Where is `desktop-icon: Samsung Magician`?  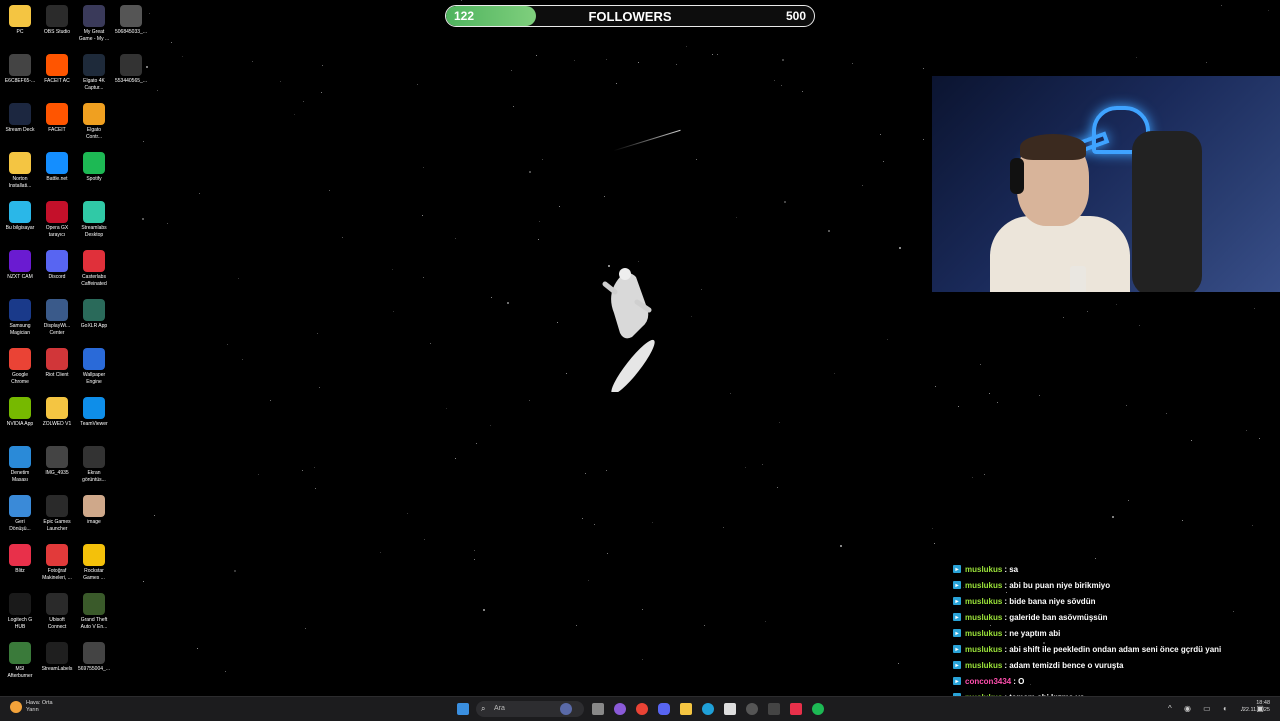 desktop-icon: Samsung Magician is located at coordinates (20, 318).